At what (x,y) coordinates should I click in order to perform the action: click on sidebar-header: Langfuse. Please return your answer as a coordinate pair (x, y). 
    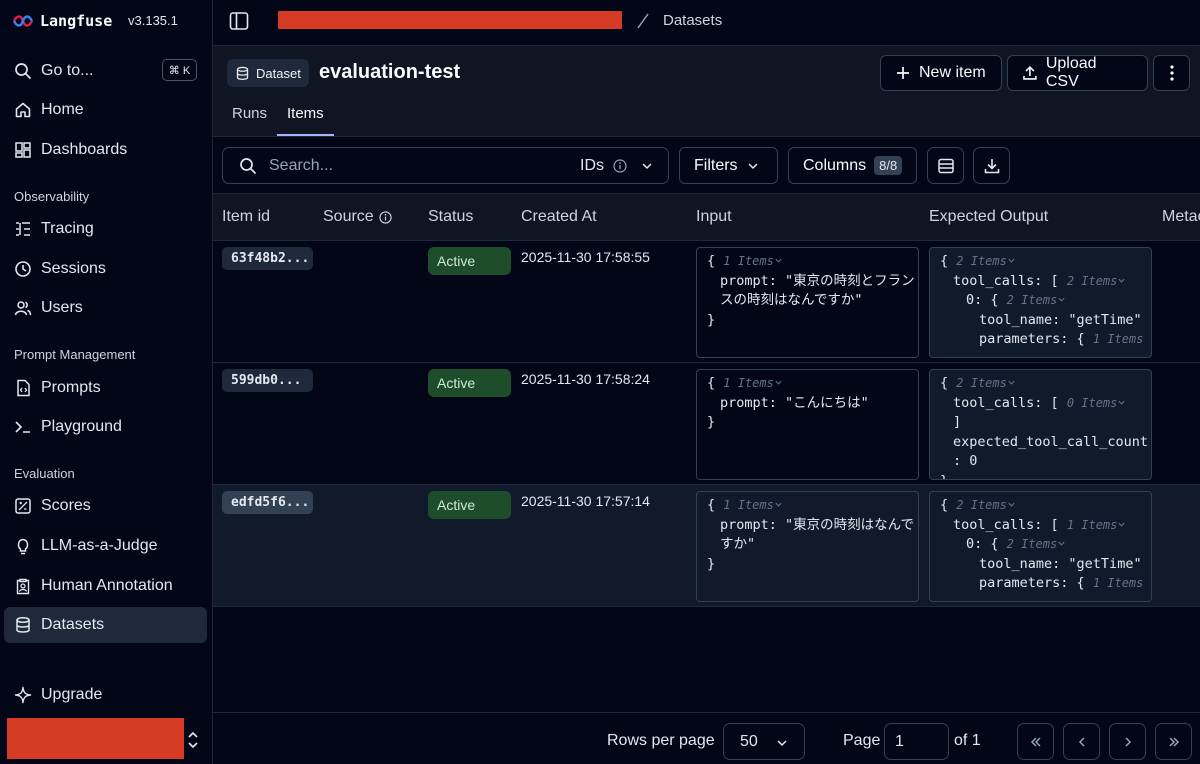
    Looking at the image, I should click on (106, 21).